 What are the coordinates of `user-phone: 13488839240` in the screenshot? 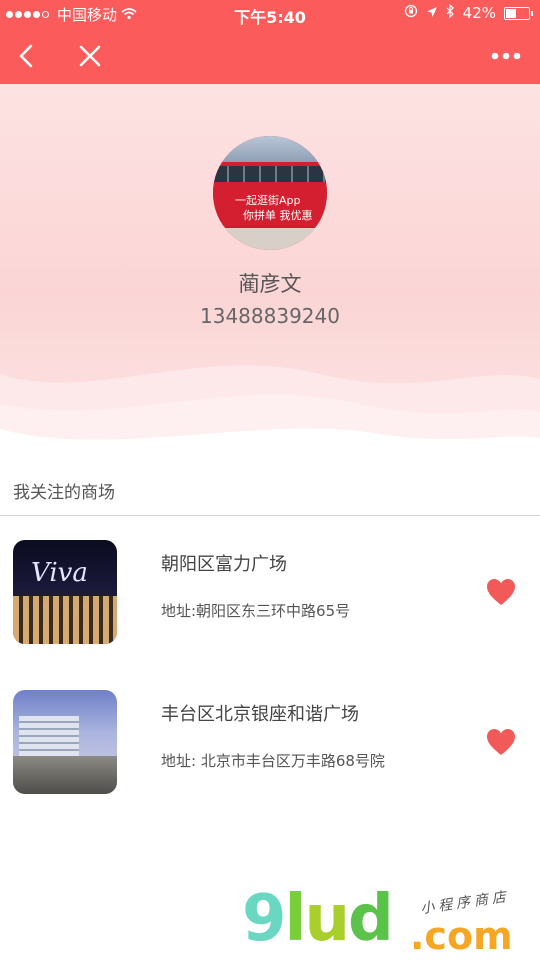 It's located at (270, 316).